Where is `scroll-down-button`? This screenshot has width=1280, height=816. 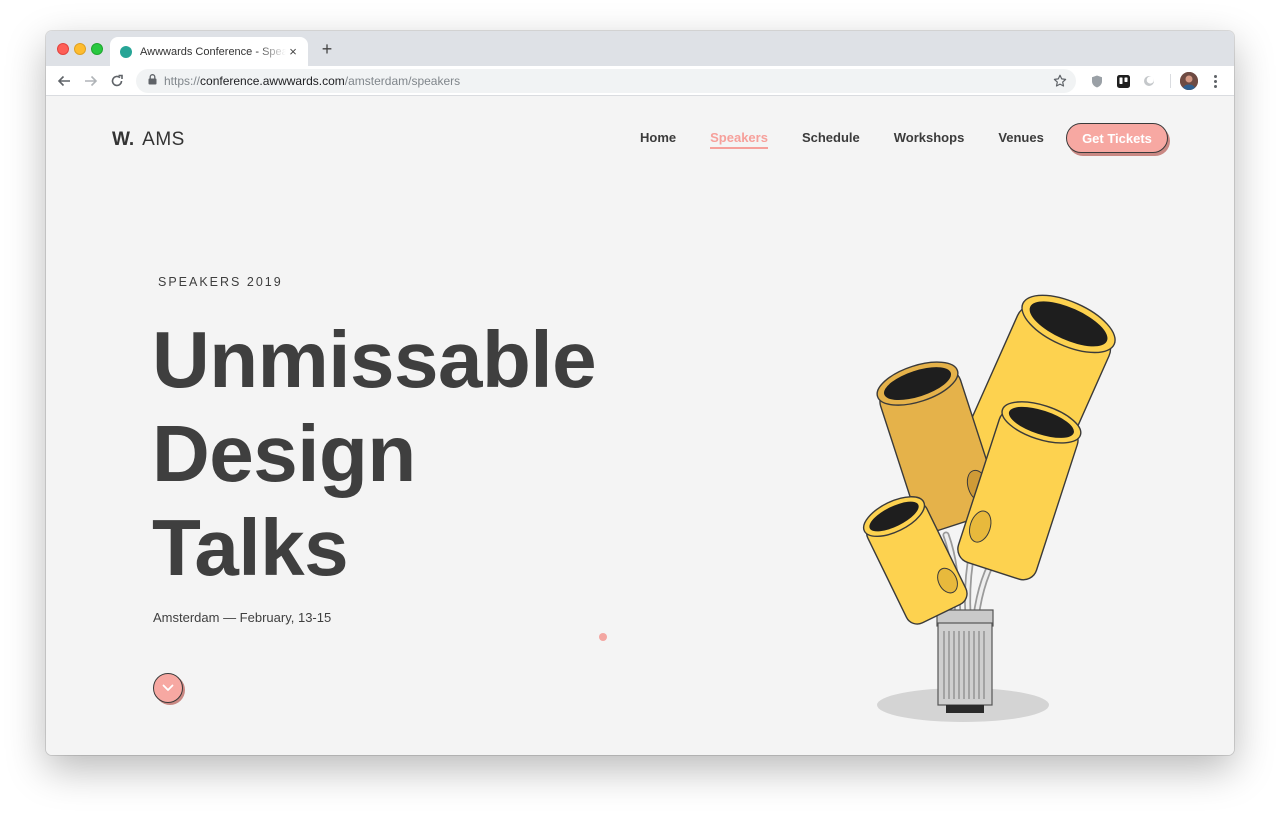
scroll-down-button is located at coordinates (168, 688).